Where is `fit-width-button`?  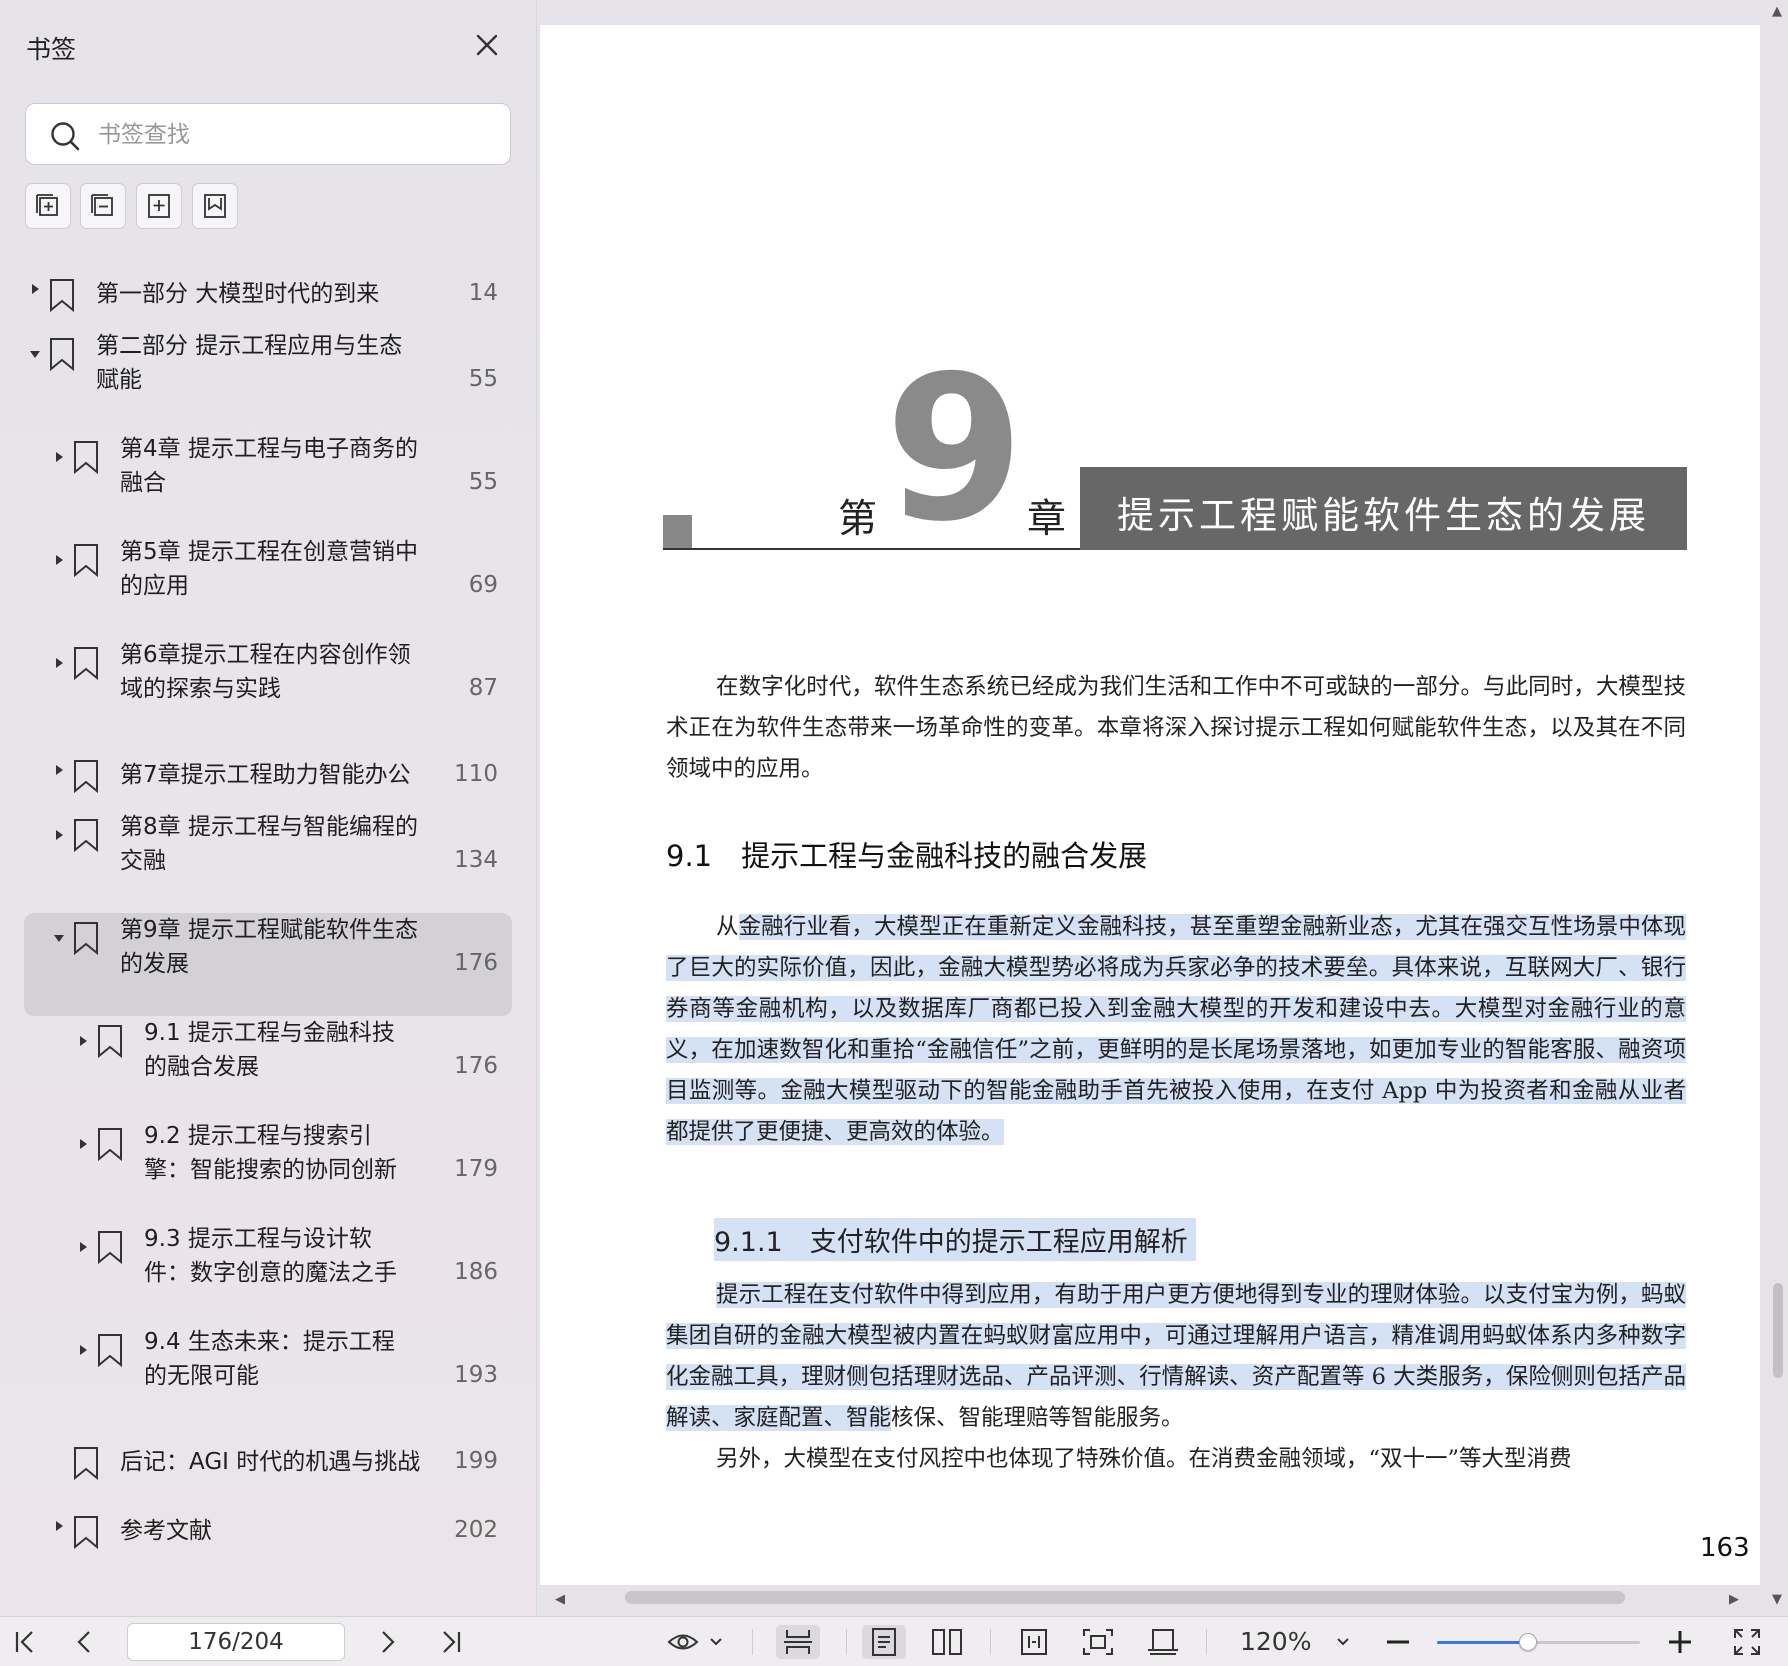
fit-width-button is located at coordinates (1034, 1642).